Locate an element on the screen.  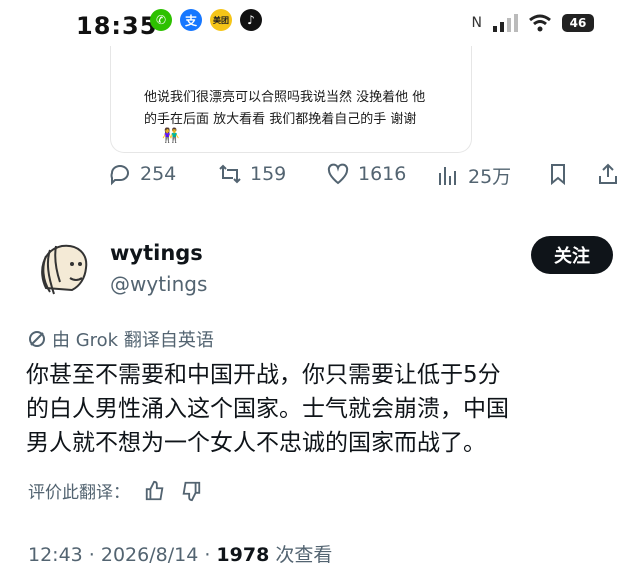
post-meta: 12:43 · 2026/8/14 · 1978 次查看 is located at coordinates (180, 553).